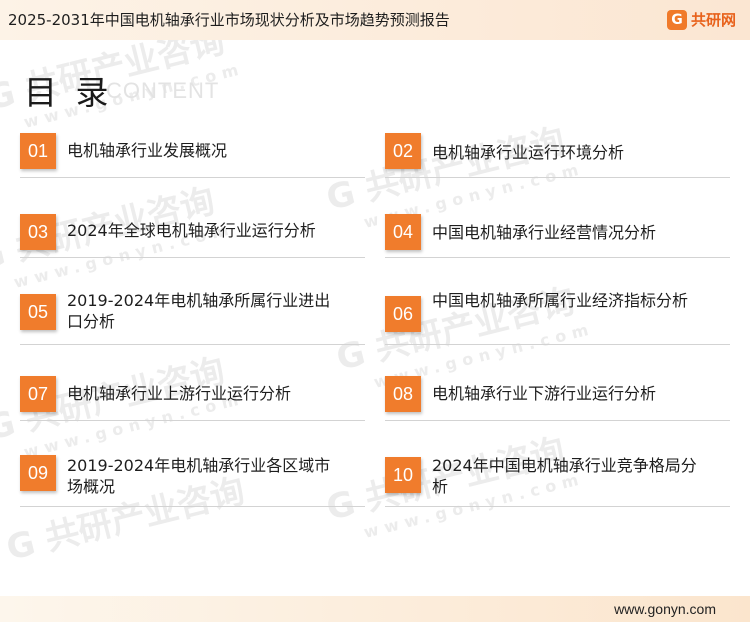 This screenshot has height=622, width=750. I want to click on toc-item-09: 09 2019-2024年电机轴承行业各区域市场概况, so click(192, 488).